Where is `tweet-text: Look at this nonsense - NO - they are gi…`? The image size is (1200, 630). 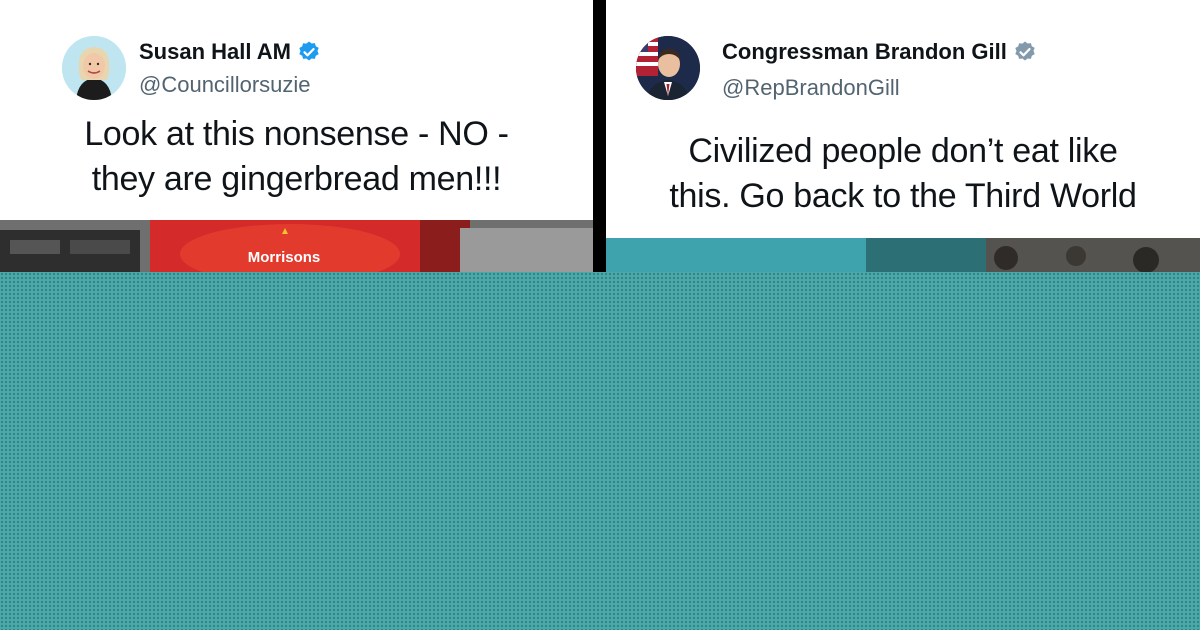 tweet-text: Look at this nonsense - NO - they are gi… is located at coordinates (296, 157).